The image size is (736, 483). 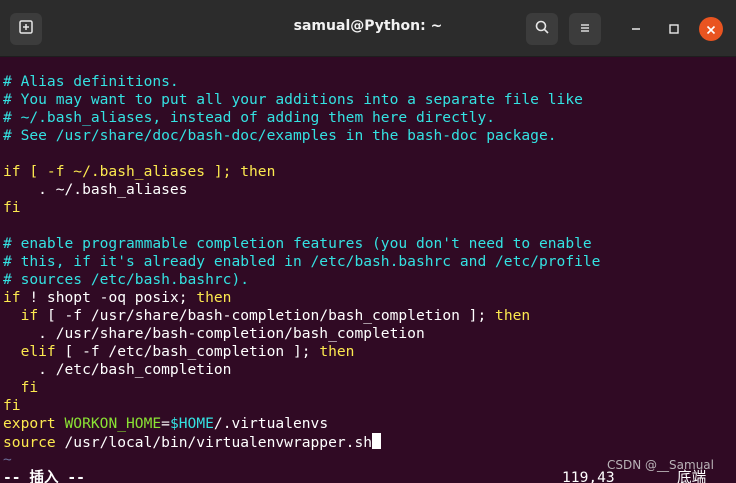 What do you see at coordinates (113, 423) in the screenshot?
I see `code-variable: WORKON_HOME` at bounding box center [113, 423].